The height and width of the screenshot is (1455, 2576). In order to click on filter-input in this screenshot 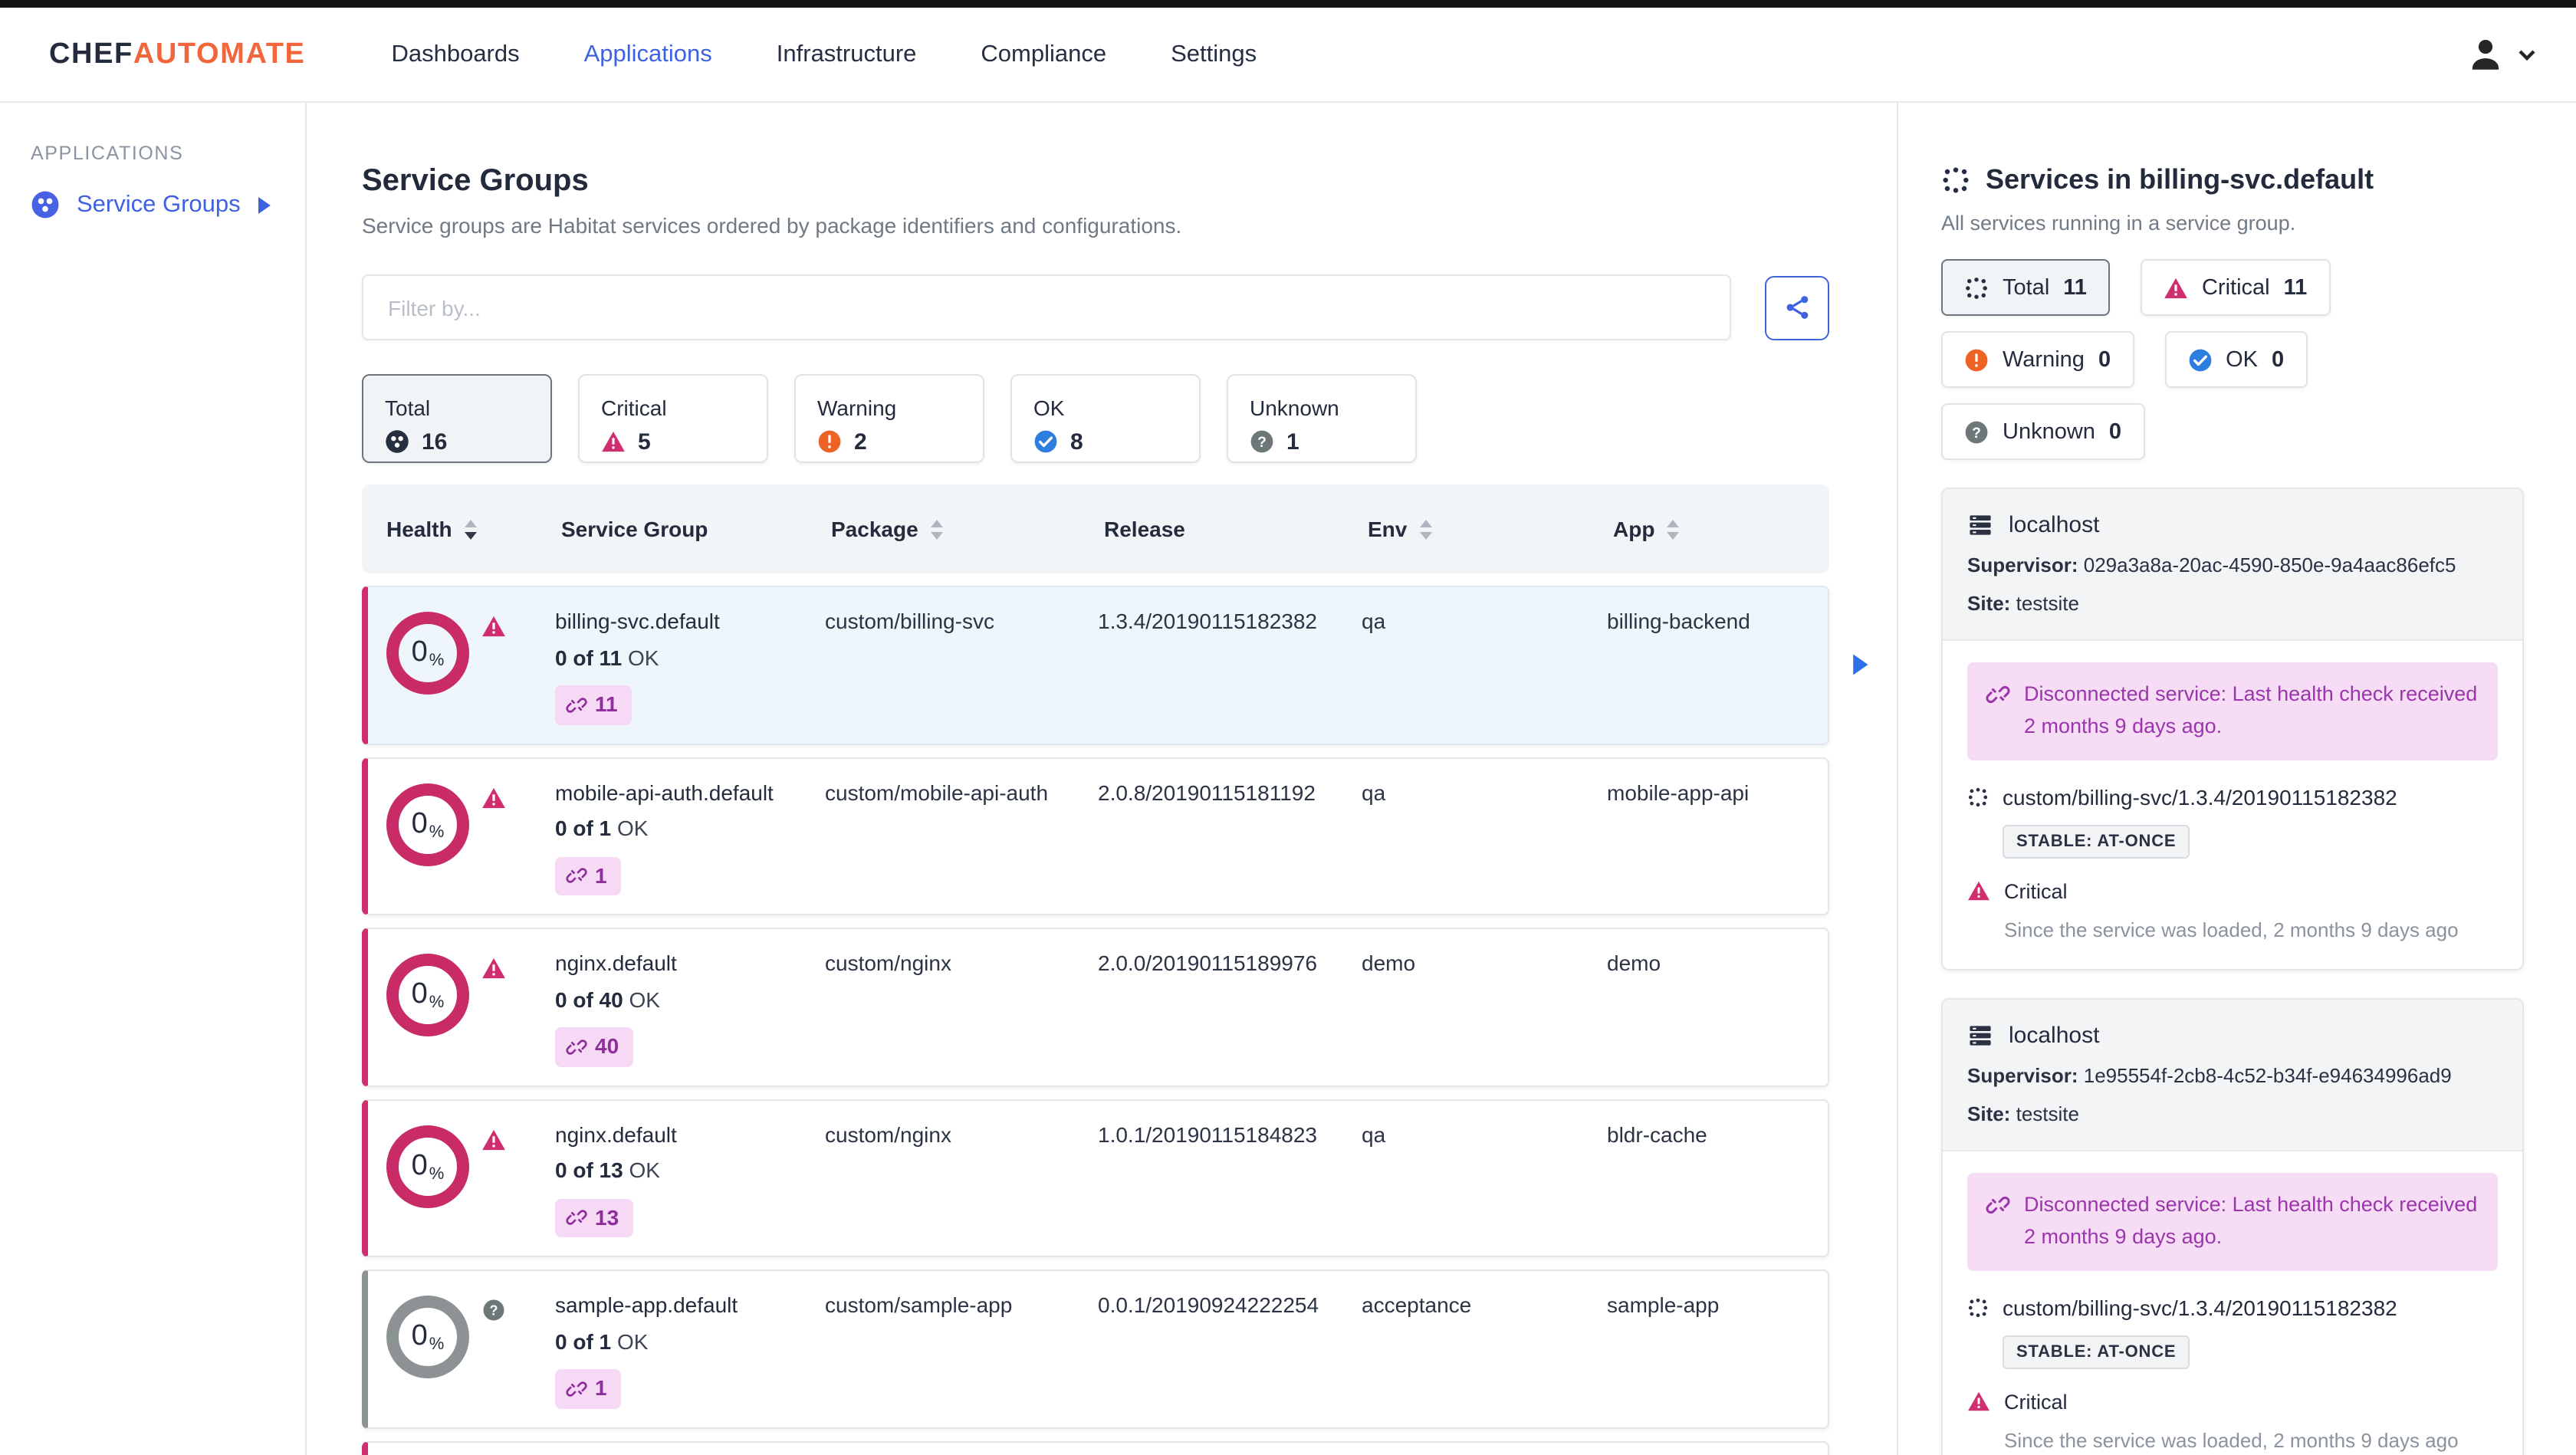, I will do `click(1046, 307)`.